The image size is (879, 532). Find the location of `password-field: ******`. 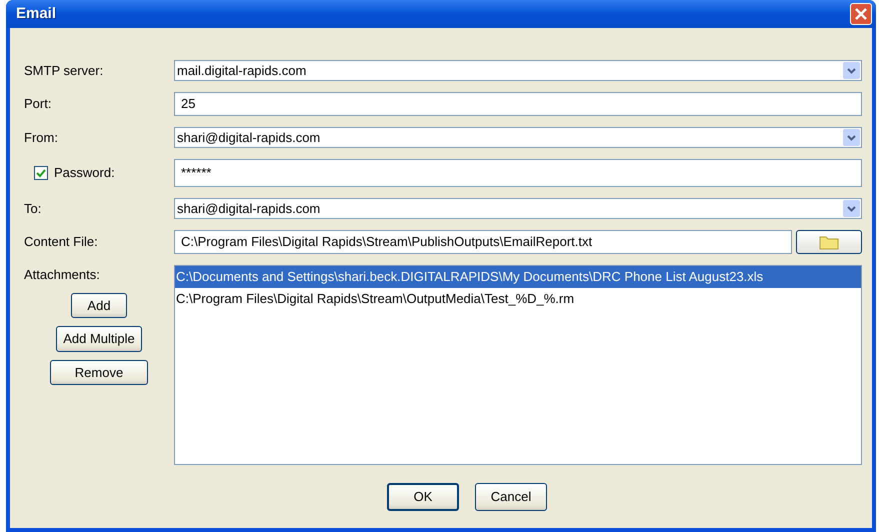

password-field: ****** is located at coordinates (518, 173).